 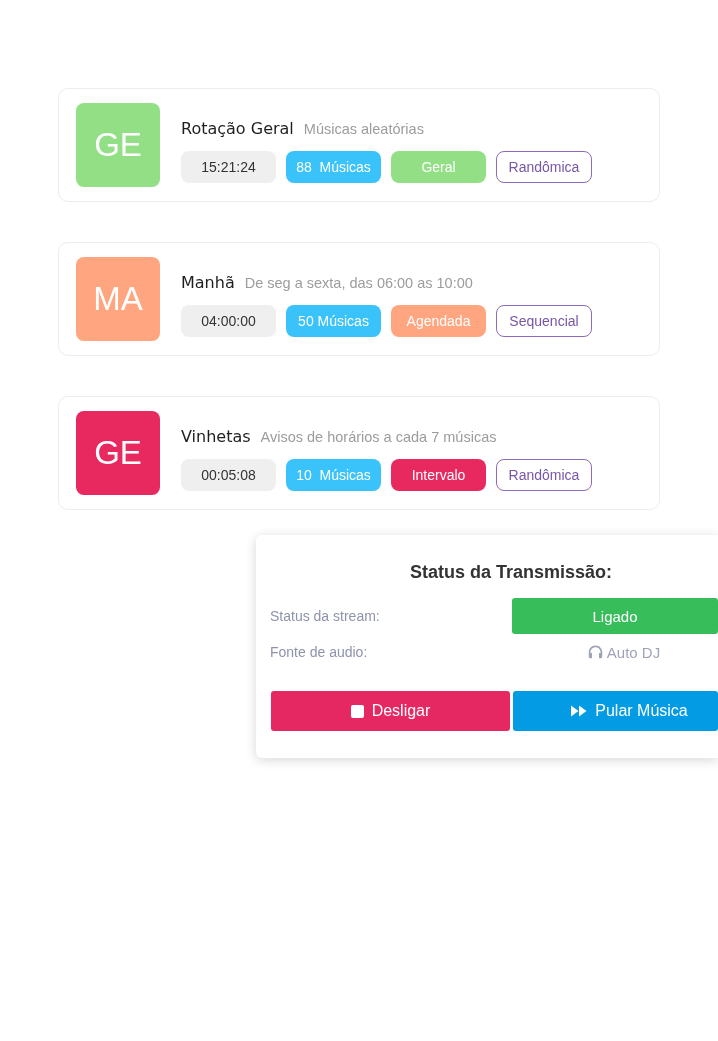 I want to click on panel-title: Status da Transmissão:, so click(x=511, y=572).